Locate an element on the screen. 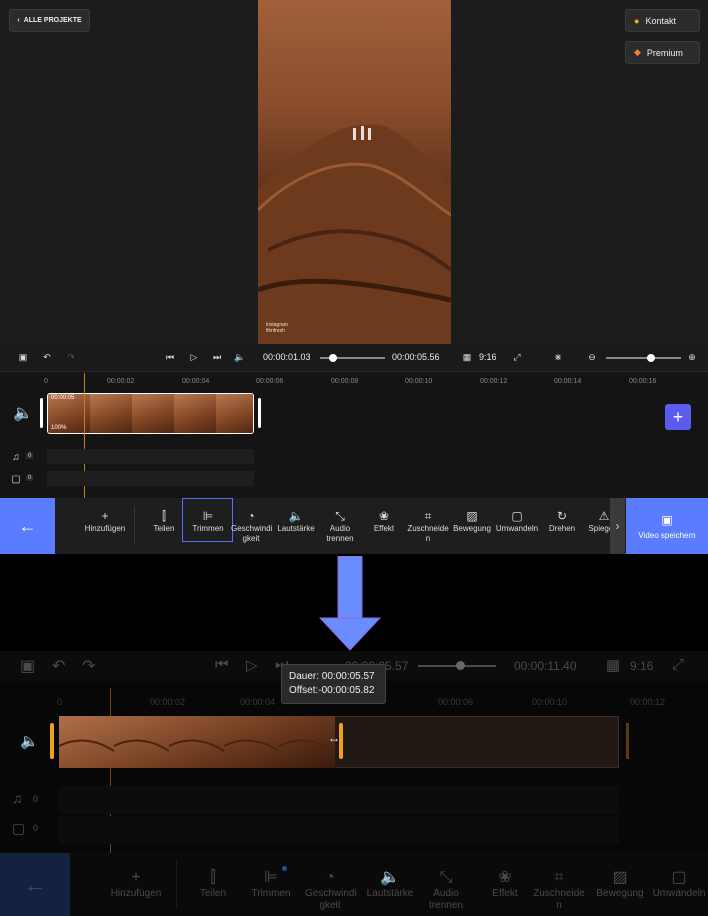  ruler-tick: 00:00:02 is located at coordinates (121, 381).